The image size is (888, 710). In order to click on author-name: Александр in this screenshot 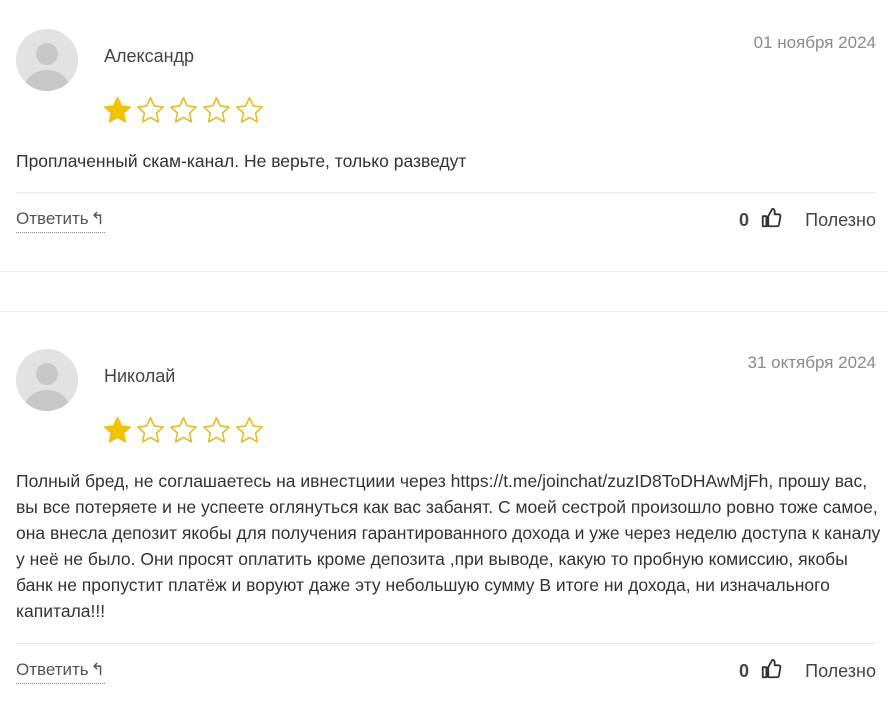, I will do `click(149, 56)`.